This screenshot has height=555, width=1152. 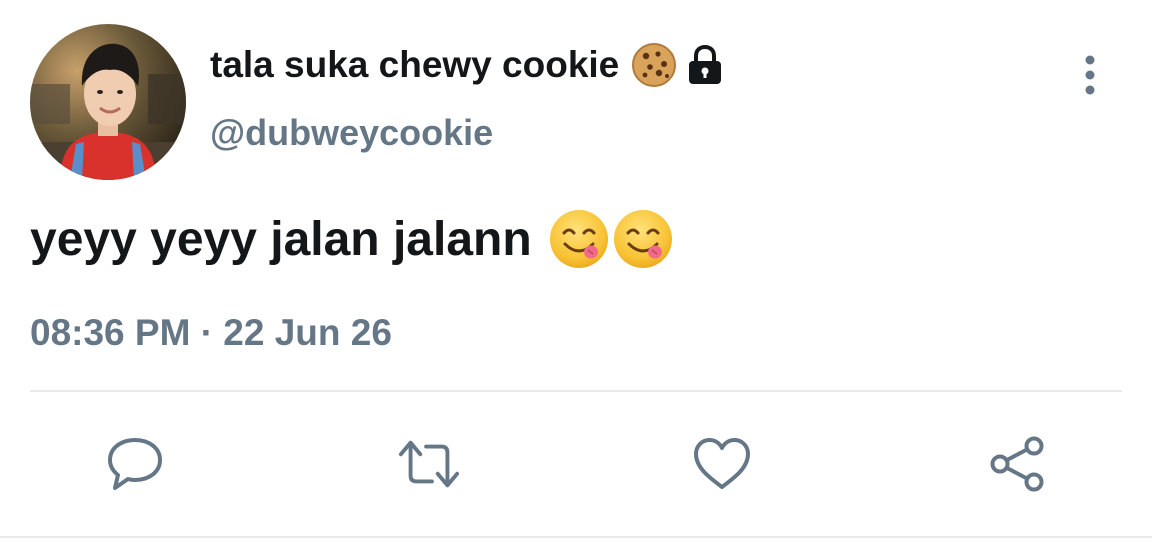 I want to click on reply-button, so click(x=135, y=464).